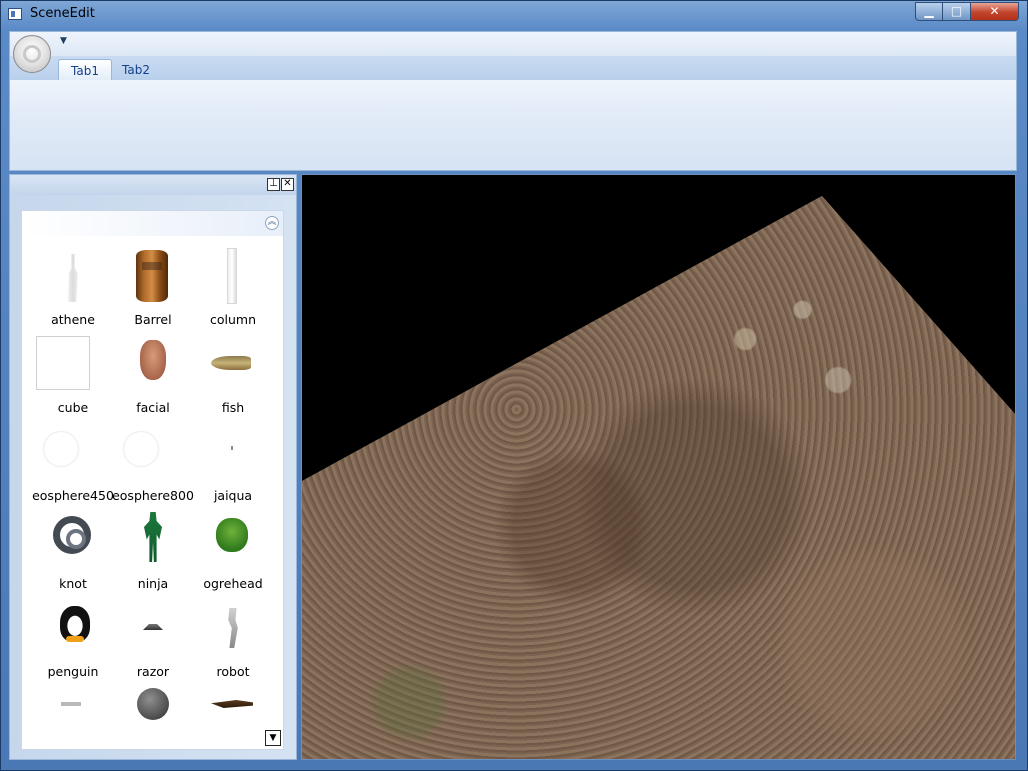 Image resolution: width=1028 pixels, height=771 pixels. Describe the element at coordinates (72, 535) in the screenshot. I see `knot-thumbnail` at that location.